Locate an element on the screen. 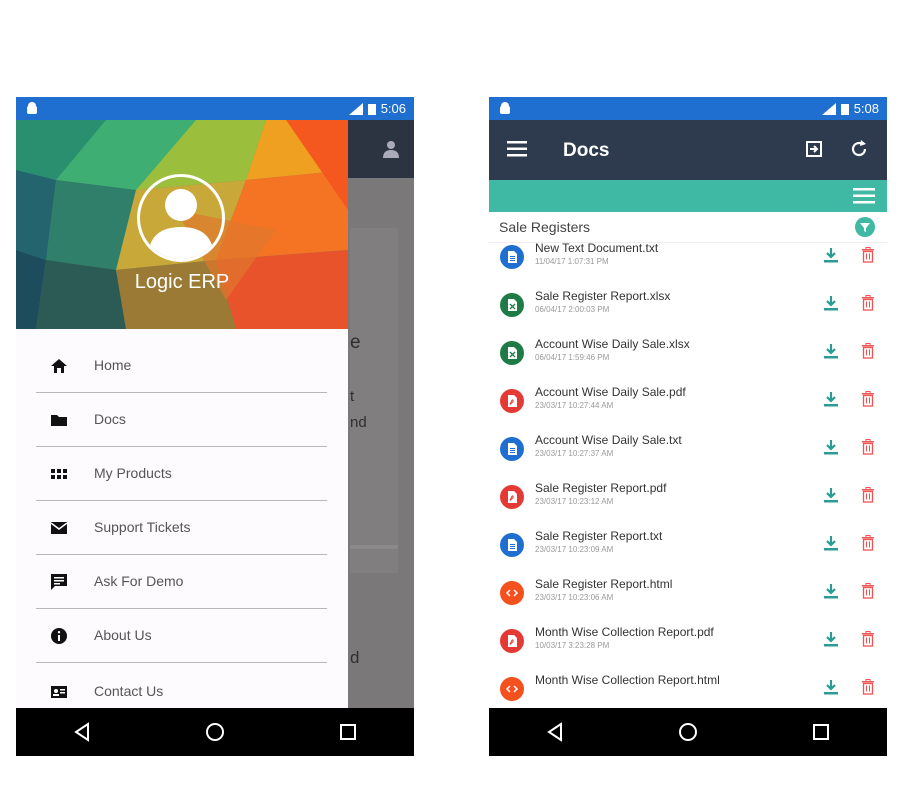 Image resolution: width=919 pixels, height=800 pixels. file-name: New Text Document.txt is located at coordinates (597, 249).